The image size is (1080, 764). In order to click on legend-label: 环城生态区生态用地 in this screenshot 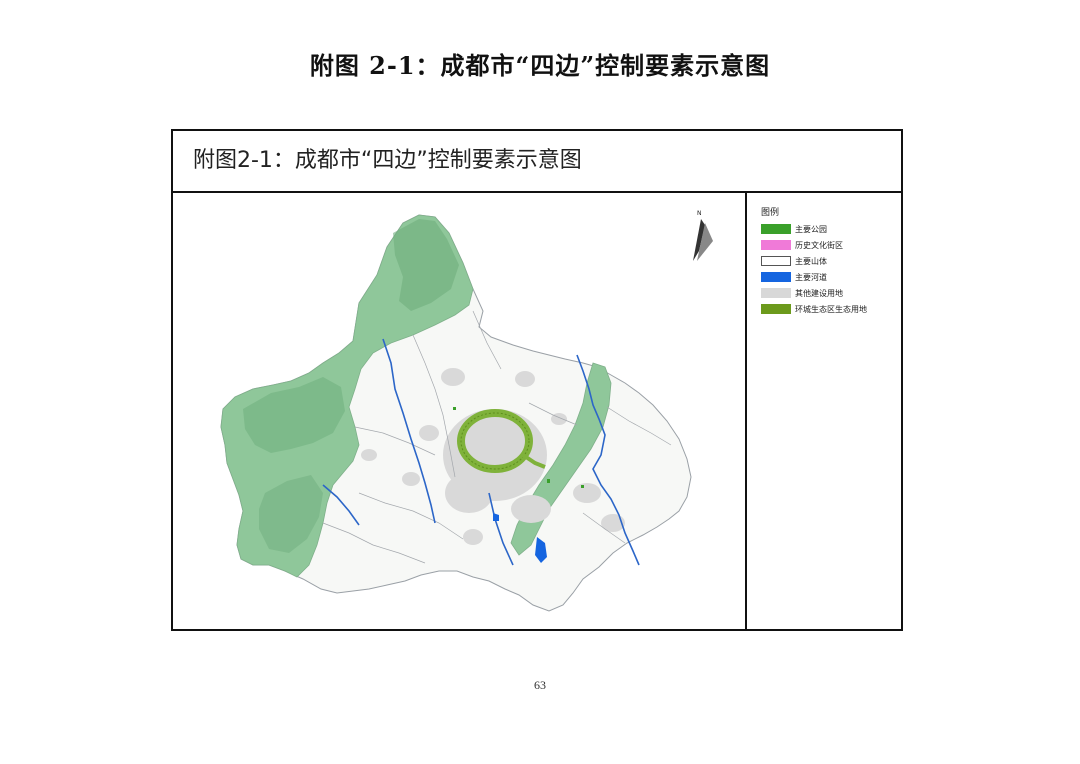, I will do `click(831, 309)`.